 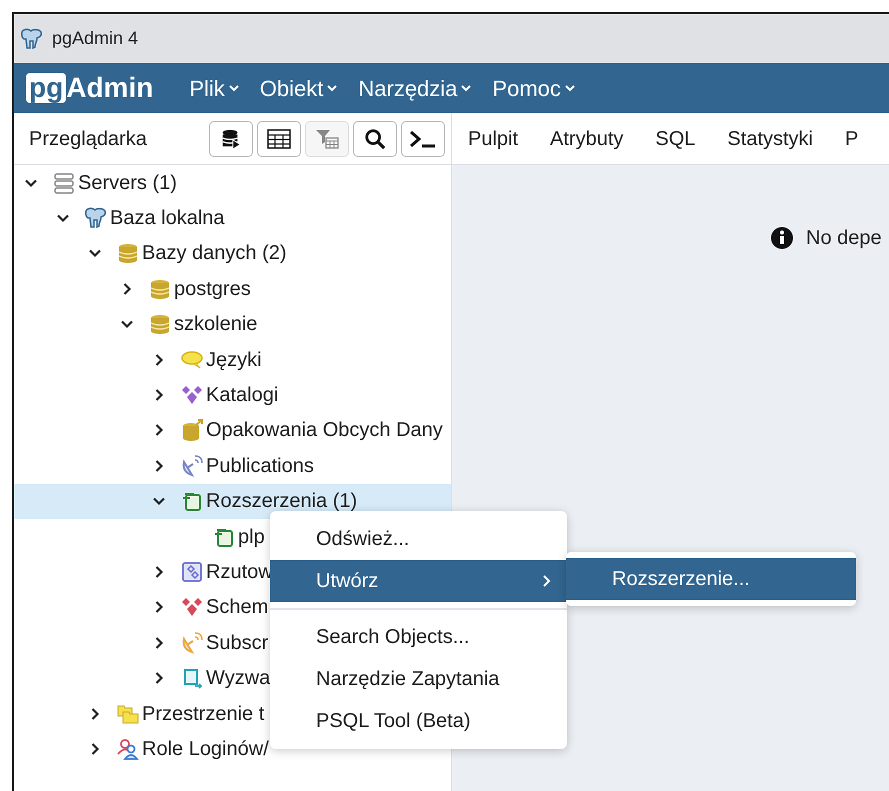 I want to click on menu-item: Narzędzia, so click(x=415, y=88).